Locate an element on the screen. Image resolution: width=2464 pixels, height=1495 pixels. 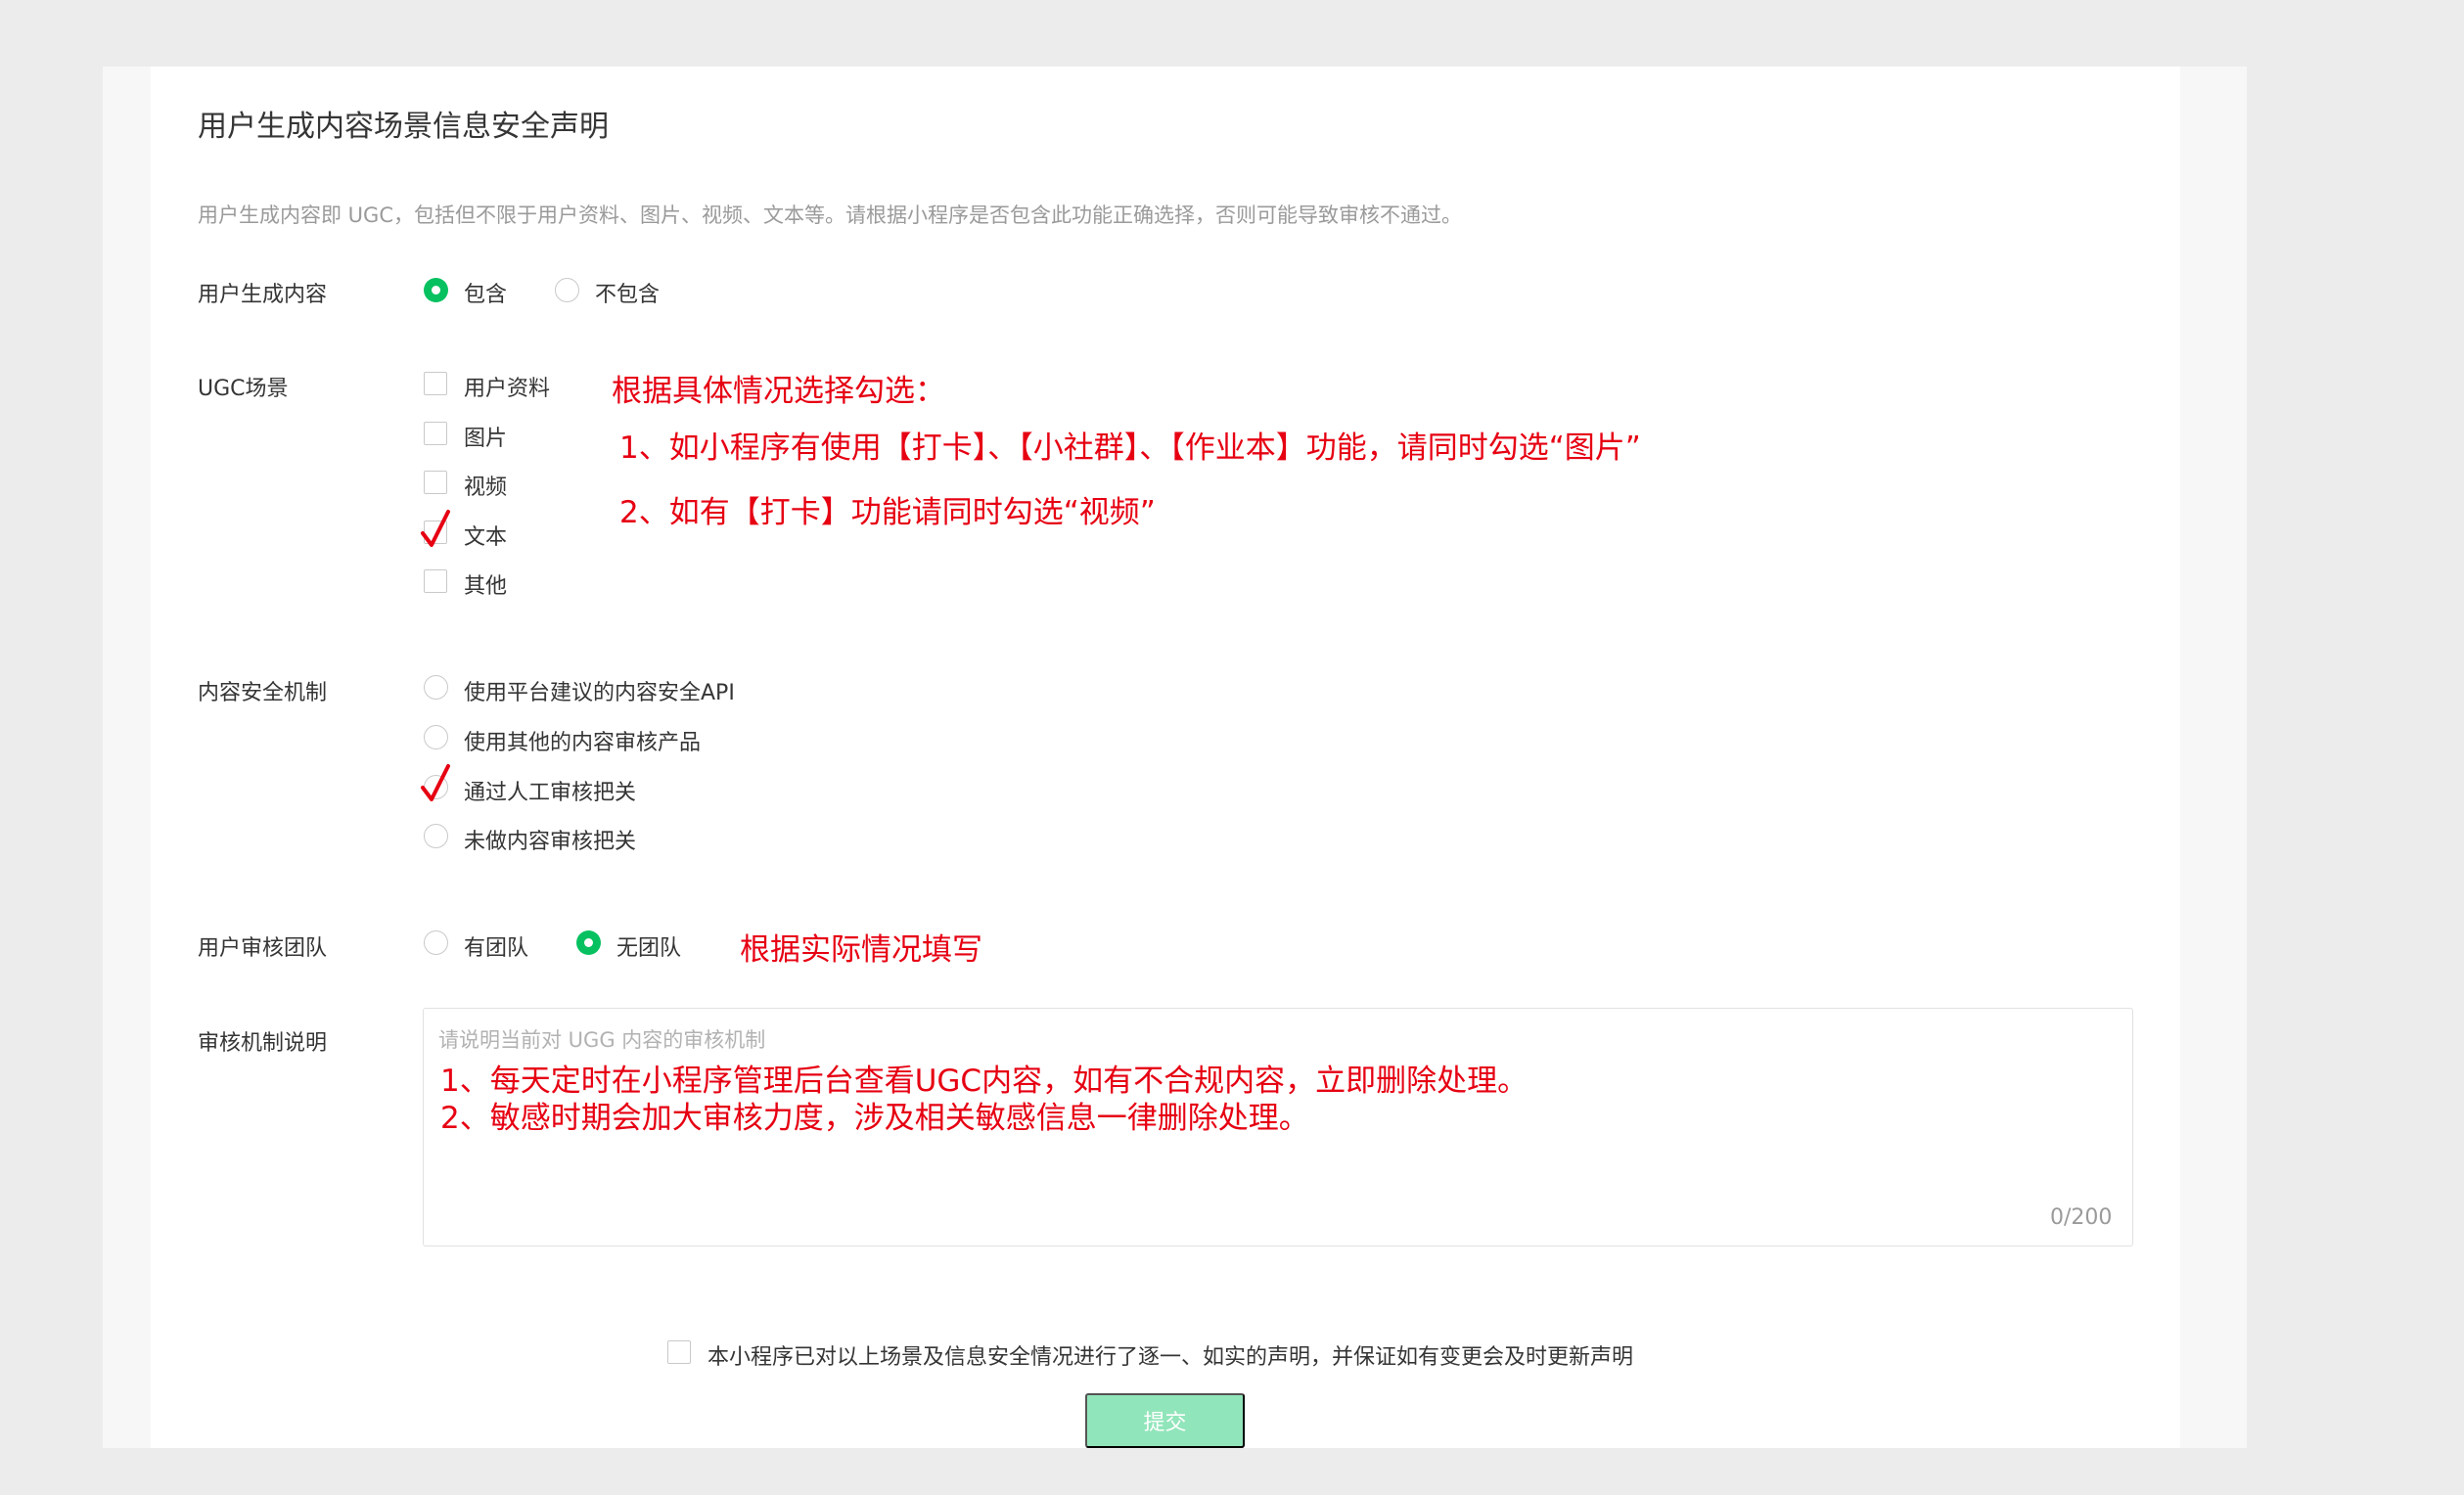
textarea-placeholder: 请说明当前对 UGG 内容的审核机制 is located at coordinates (602, 1040).